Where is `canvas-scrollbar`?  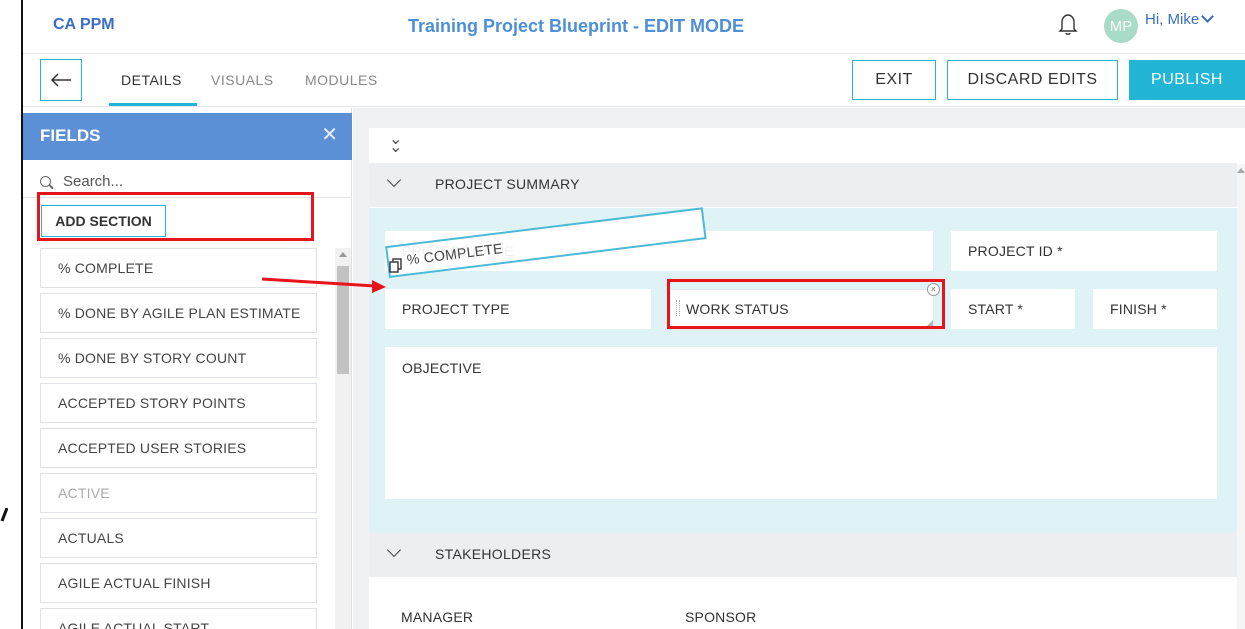 canvas-scrollbar is located at coordinates (1241, 396).